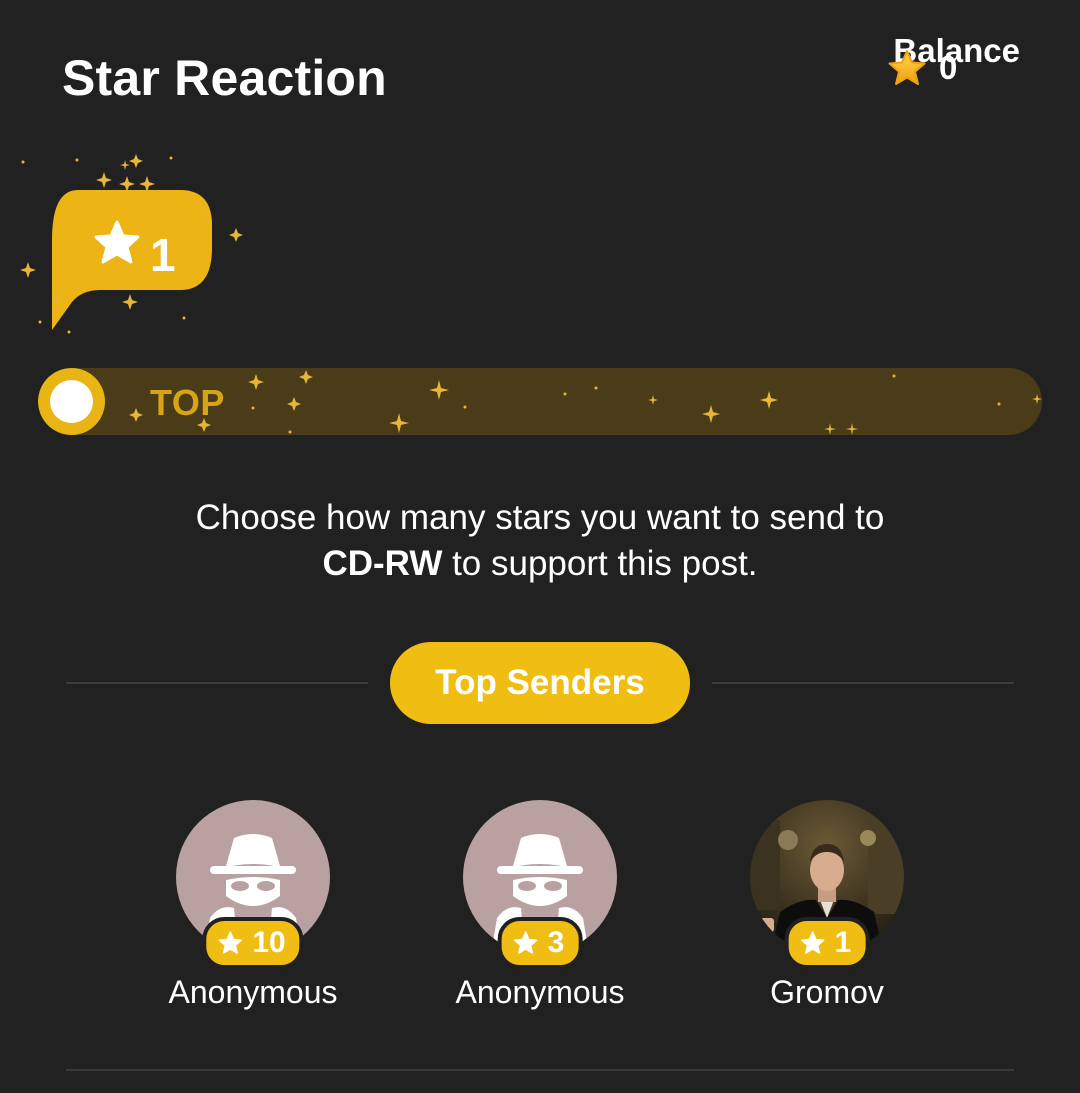 The image size is (1080, 1093). Describe the element at coordinates (540, 943) in the screenshot. I see `star-count-badge: 3` at that location.